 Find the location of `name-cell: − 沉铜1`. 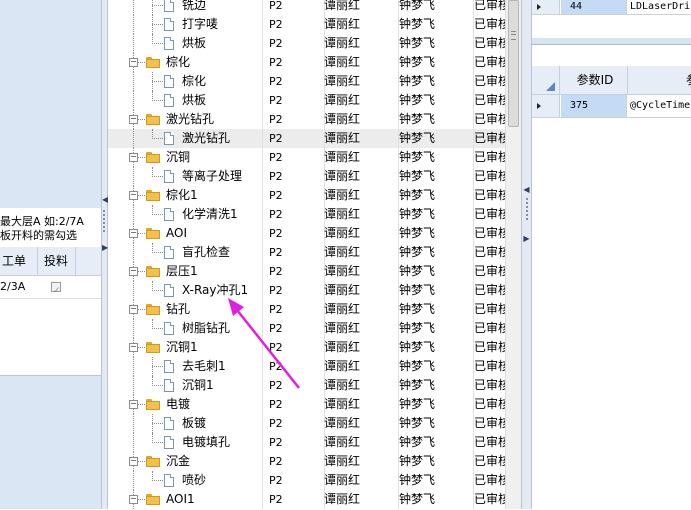

name-cell: − 沉铜1 is located at coordinates (185, 347).